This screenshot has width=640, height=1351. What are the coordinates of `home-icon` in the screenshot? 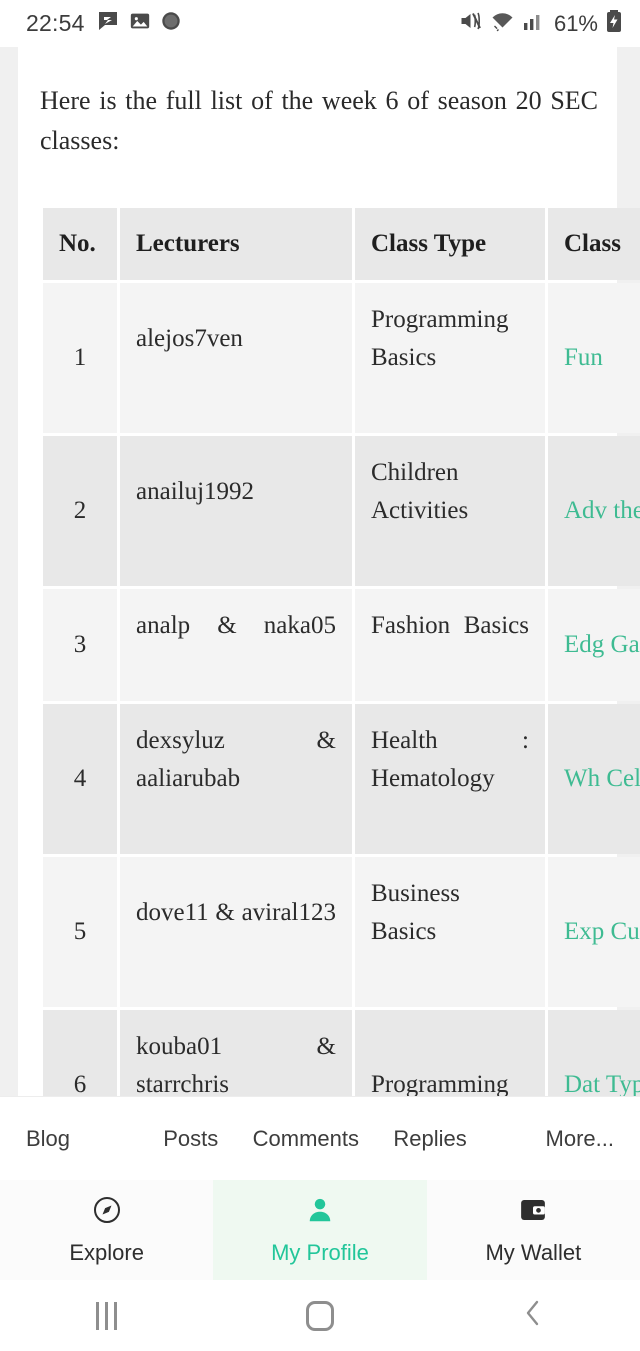 It's located at (319, 1315).